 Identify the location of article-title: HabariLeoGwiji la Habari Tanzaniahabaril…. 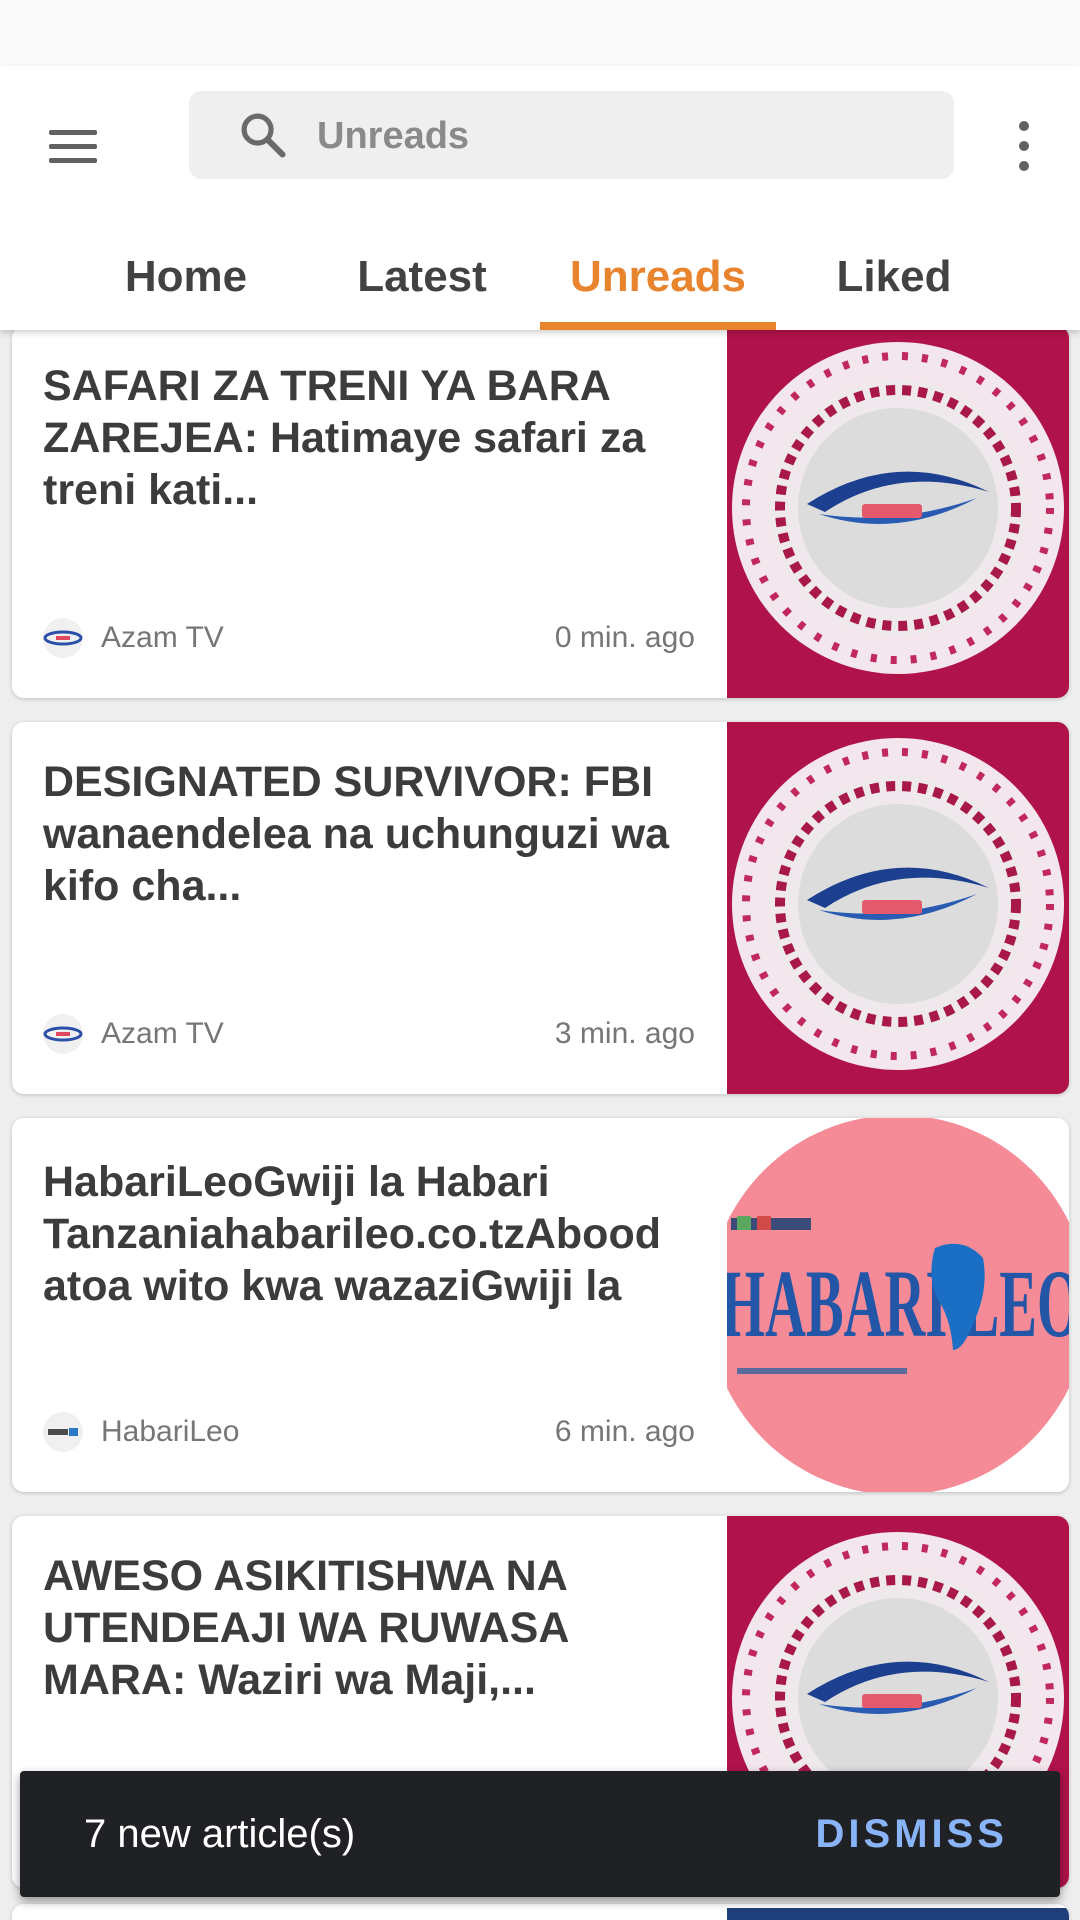
(352, 1234).